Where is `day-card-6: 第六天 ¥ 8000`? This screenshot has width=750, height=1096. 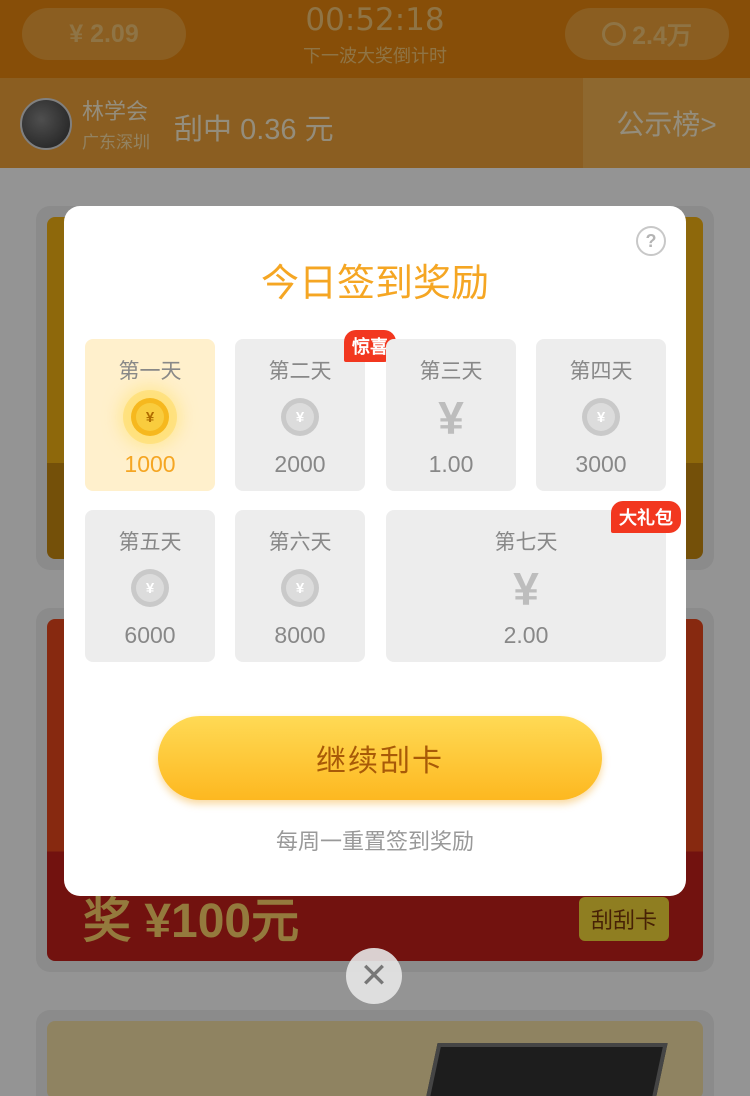
day-card-6: 第六天 ¥ 8000 is located at coordinates (300, 586).